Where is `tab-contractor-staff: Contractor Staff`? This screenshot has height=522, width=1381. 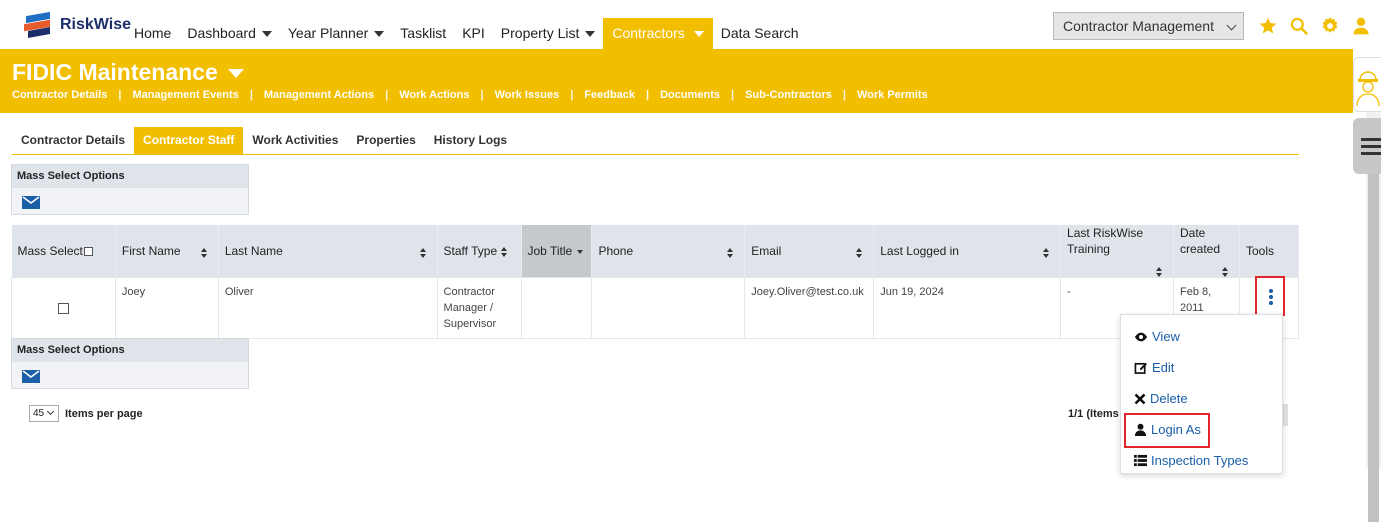
tab-contractor-staff: Contractor Staff is located at coordinates (189, 140).